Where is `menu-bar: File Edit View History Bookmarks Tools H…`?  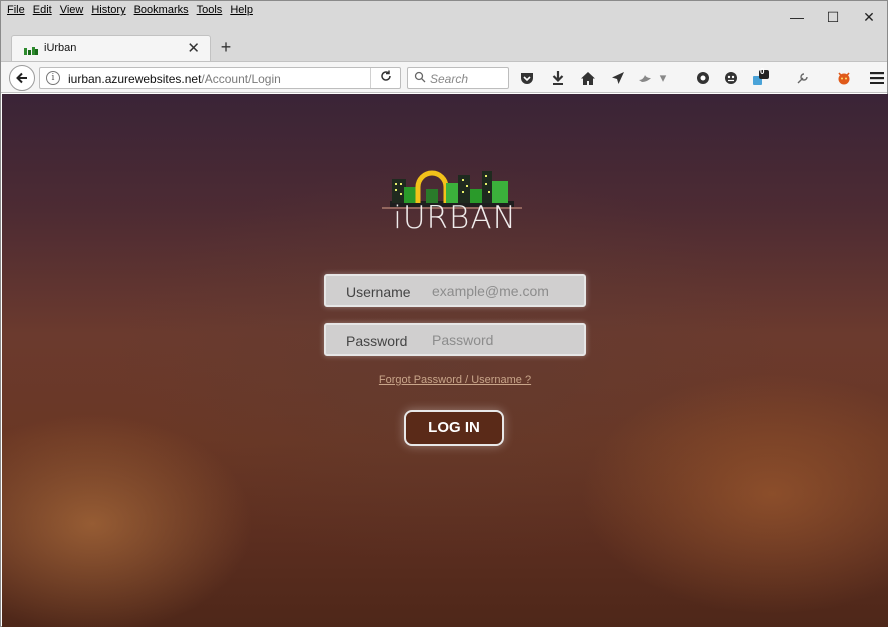 menu-bar: File Edit View History Bookmarks Tools H… is located at coordinates (130, 10).